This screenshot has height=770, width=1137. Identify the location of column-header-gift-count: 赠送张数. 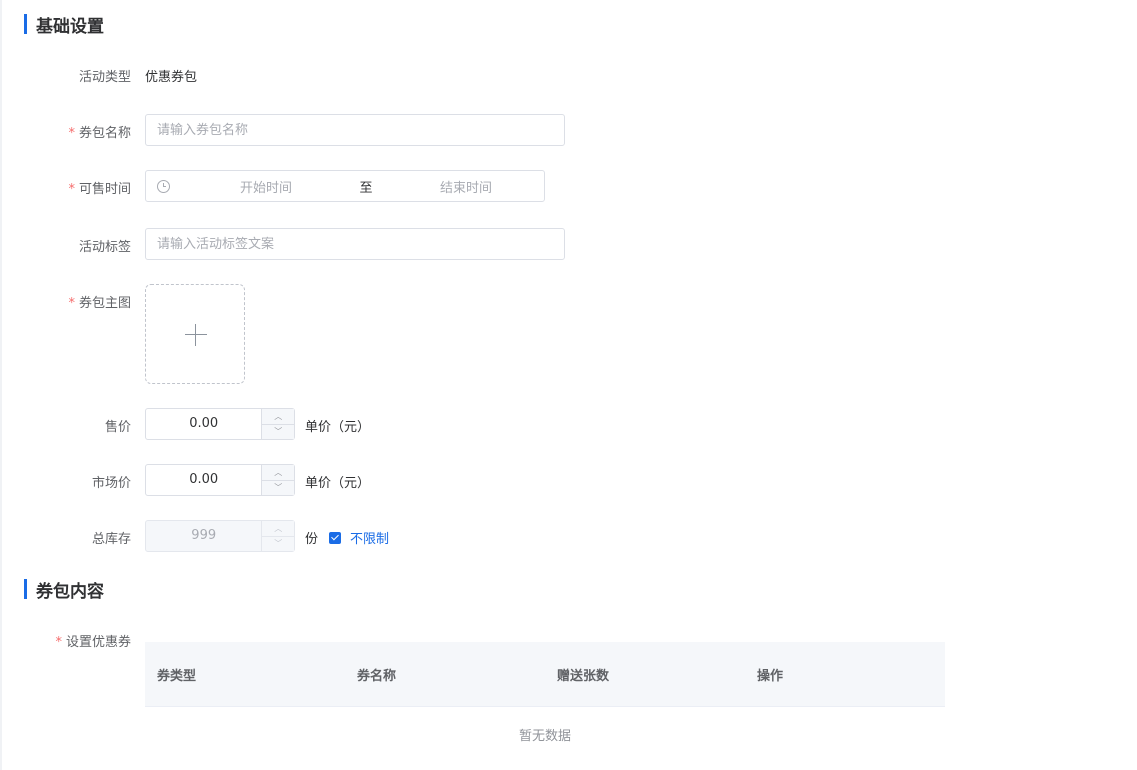
(583, 676).